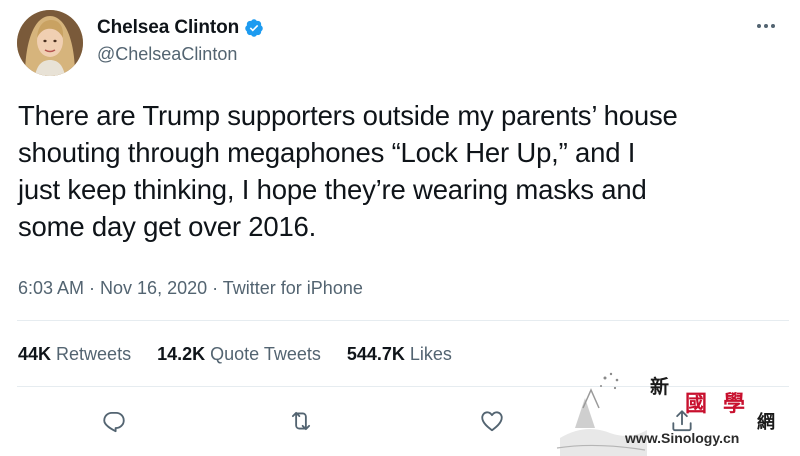 This screenshot has height=456, width=800. I want to click on likes-stat: 544.7K Likes, so click(399, 354).